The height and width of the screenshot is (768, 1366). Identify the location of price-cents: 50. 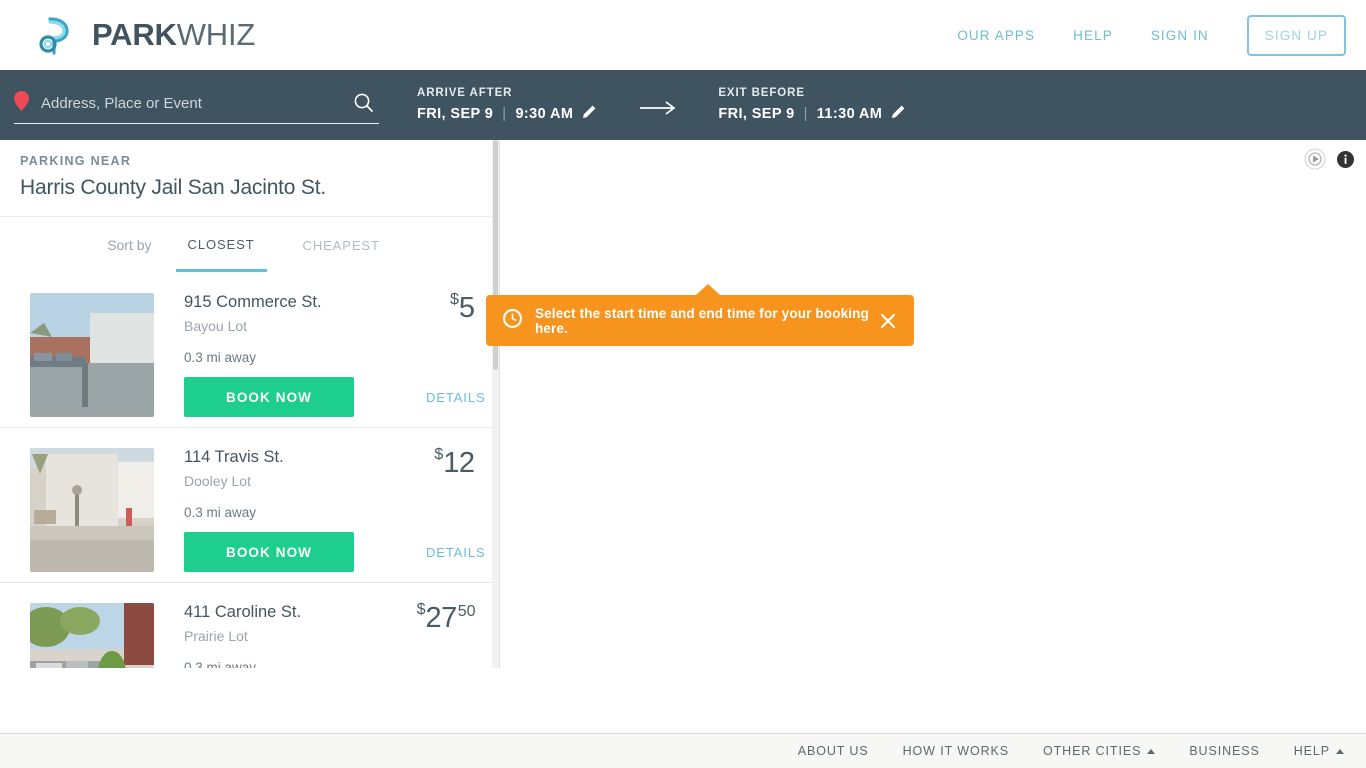
(466, 611).